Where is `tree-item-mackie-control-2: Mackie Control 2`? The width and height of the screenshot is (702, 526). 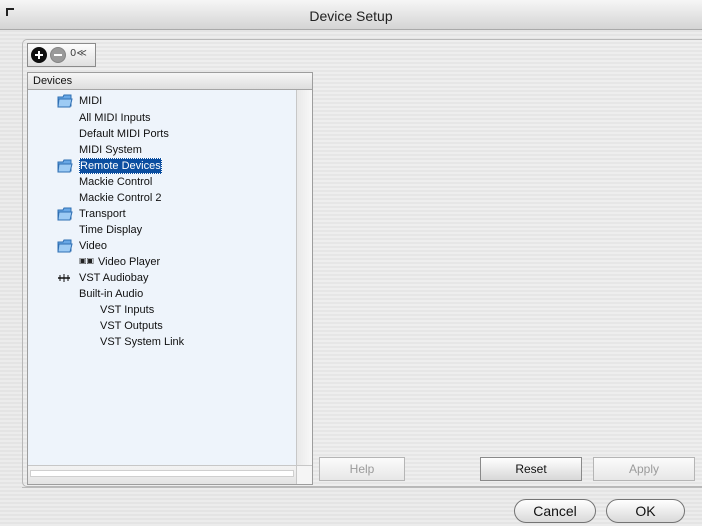
tree-item-mackie-control-2: Mackie Control 2 is located at coordinates (154, 198).